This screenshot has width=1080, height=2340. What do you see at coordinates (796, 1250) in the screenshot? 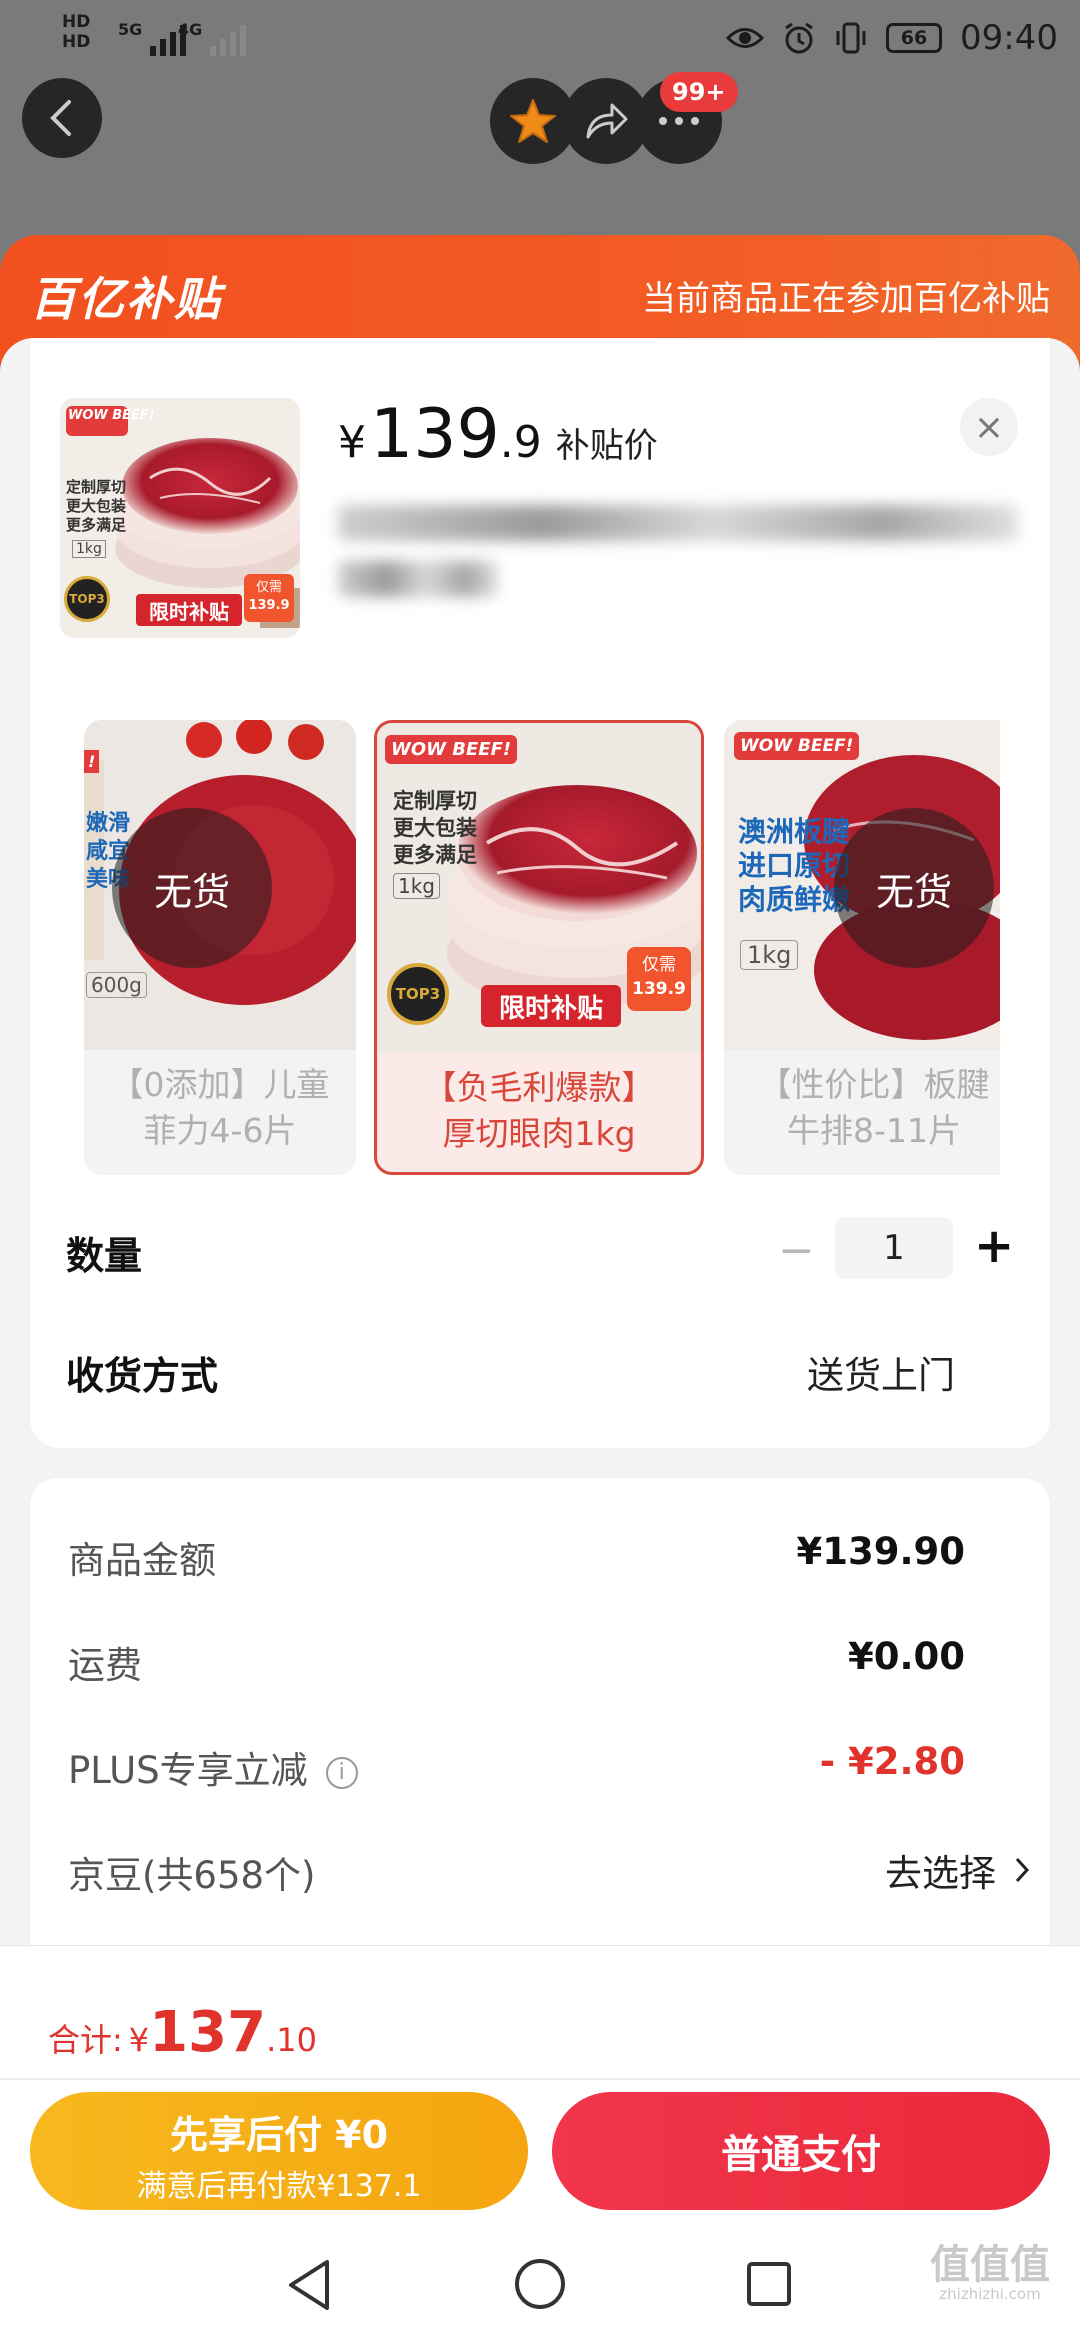
I see `quantity-decrease-button: −` at bounding box center [796, 1250].